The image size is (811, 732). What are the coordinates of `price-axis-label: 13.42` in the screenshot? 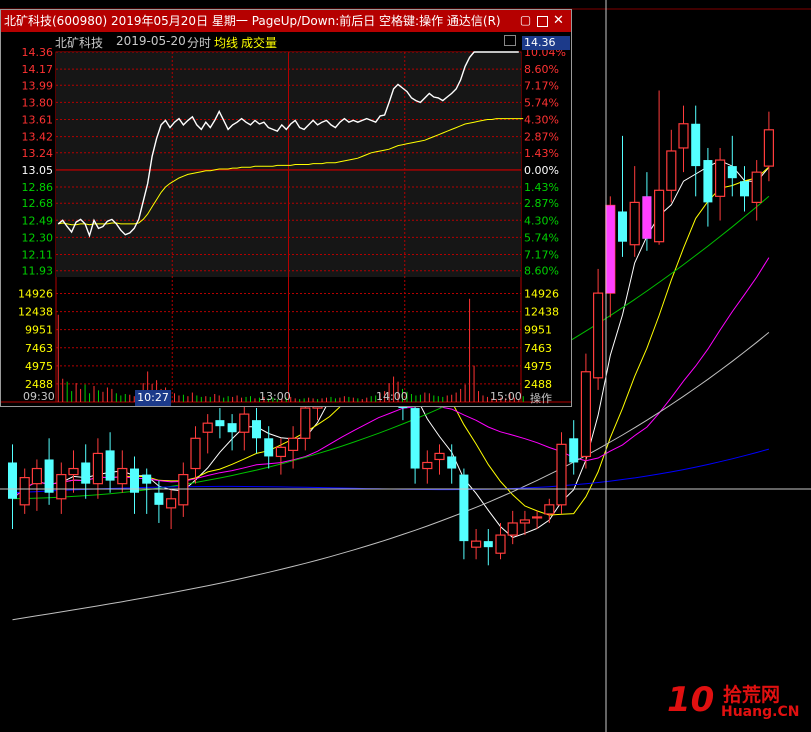 It's located at (38, 137).